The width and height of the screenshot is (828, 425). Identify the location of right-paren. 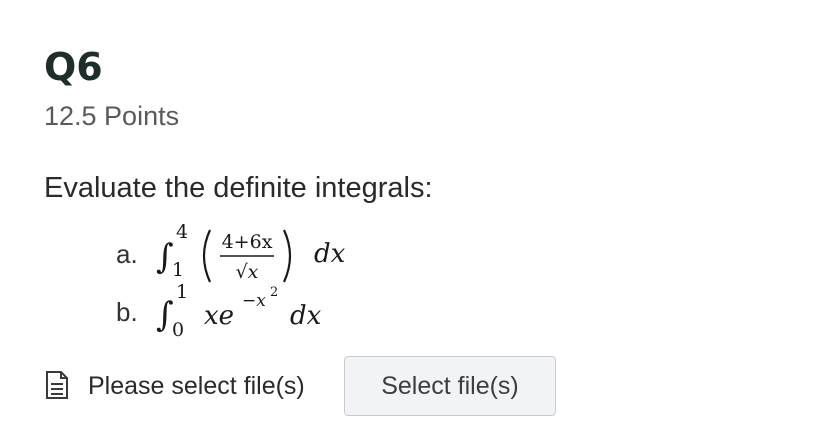
(287, 256).